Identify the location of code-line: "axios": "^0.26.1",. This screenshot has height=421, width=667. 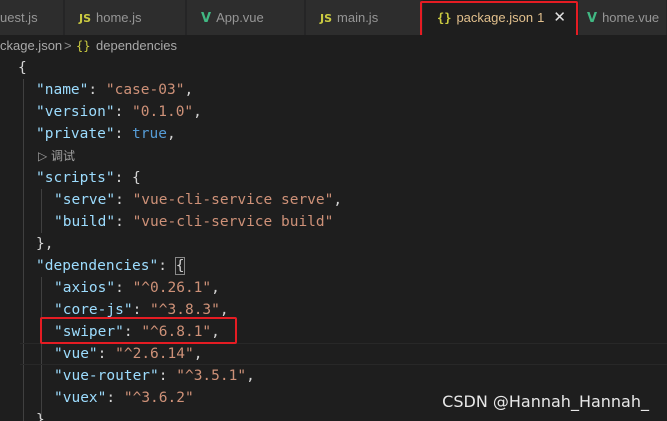
(137, 288).